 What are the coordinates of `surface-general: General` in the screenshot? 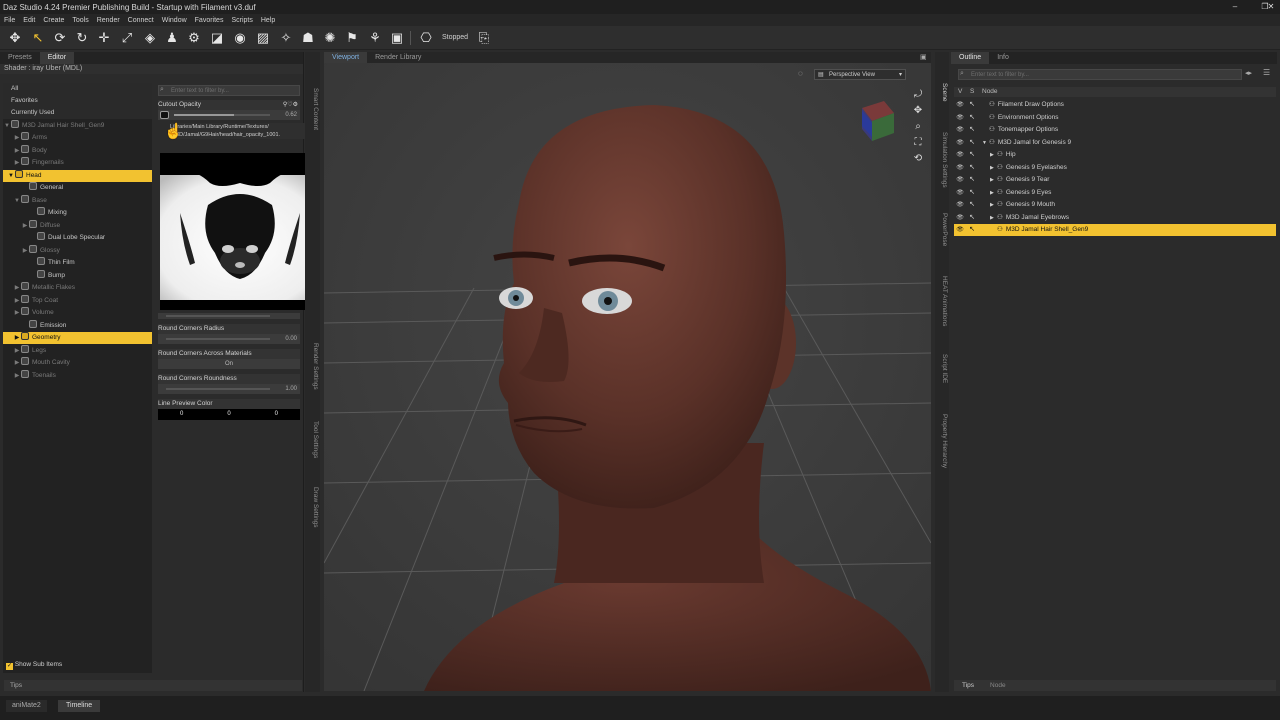 It's located at (77, 188).